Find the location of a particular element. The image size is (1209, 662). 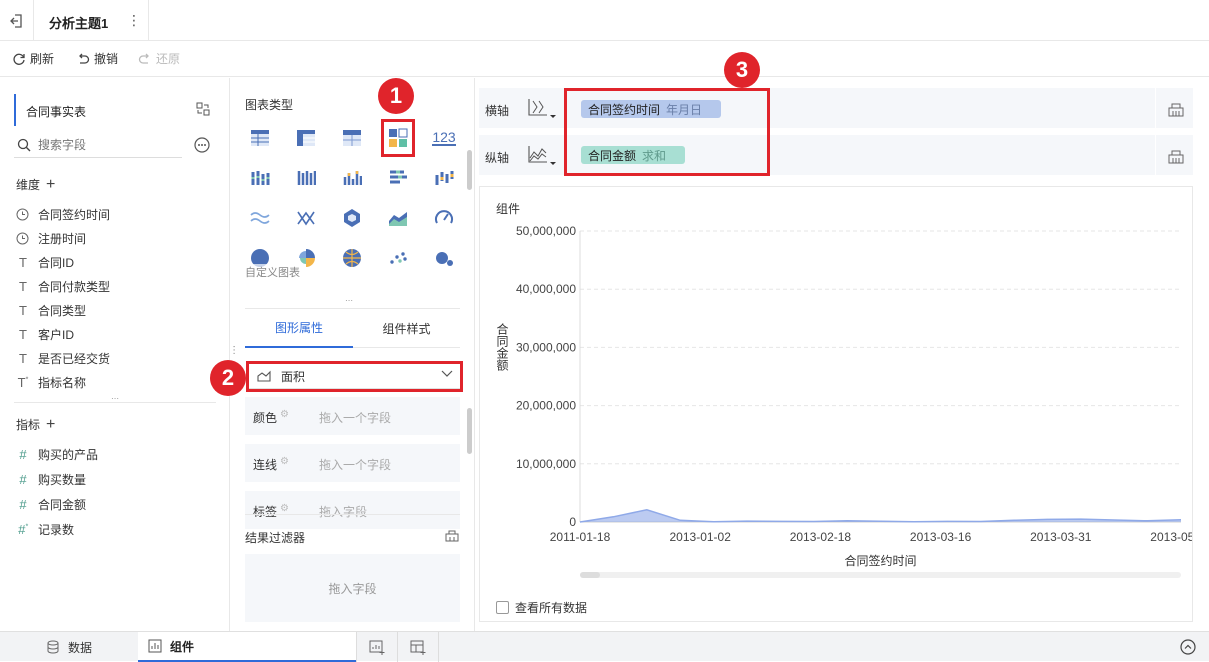

grouped-column-icon is located at coordinates (260, 178).